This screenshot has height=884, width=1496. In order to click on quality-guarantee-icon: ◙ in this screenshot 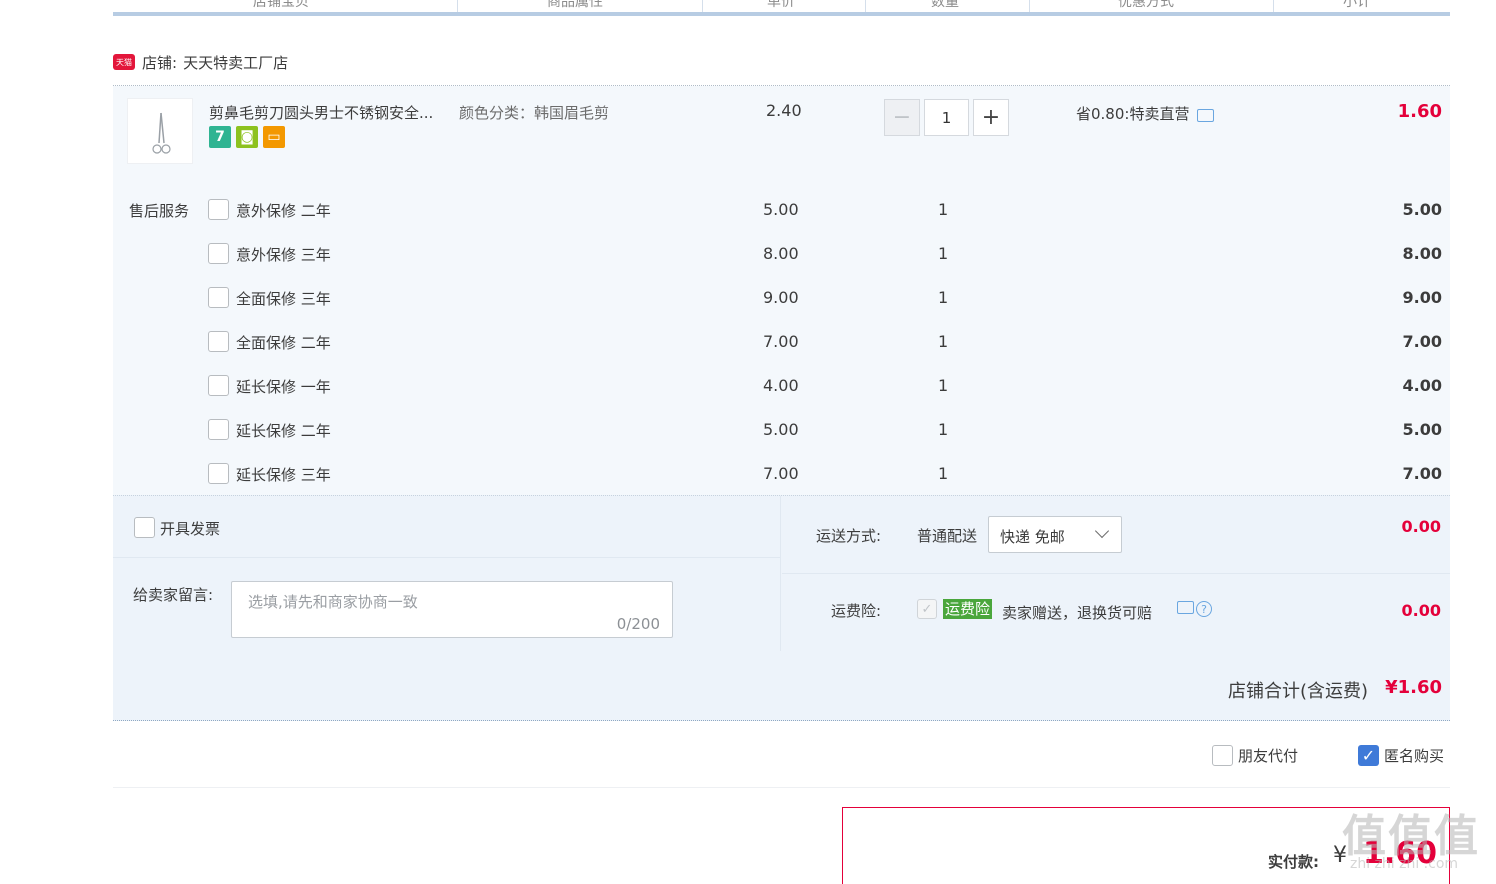, I will do `click(247, 137)`.